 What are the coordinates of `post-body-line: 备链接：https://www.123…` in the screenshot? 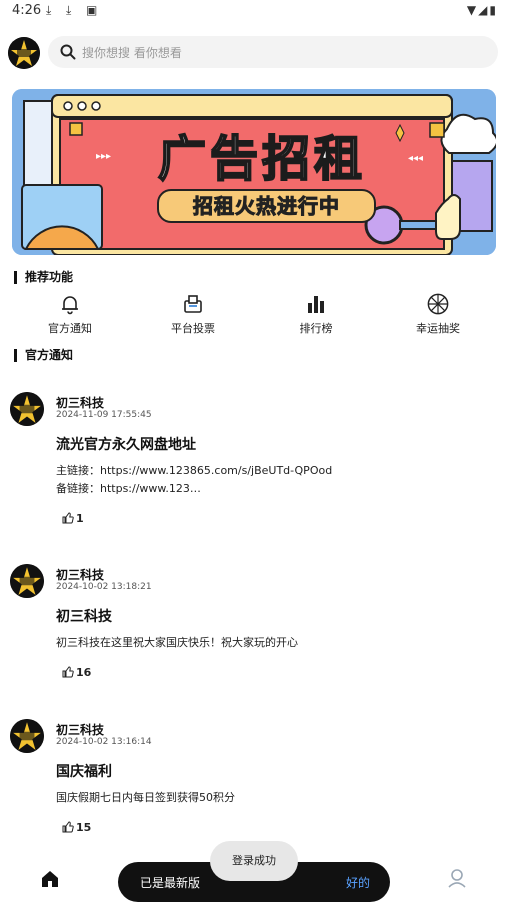 It's located at (128, 488).